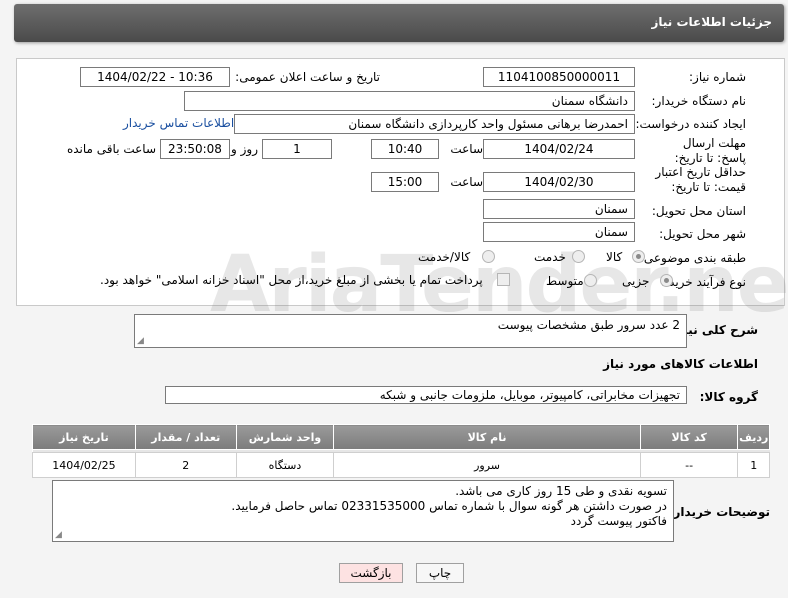  Describe the element at coordinates (700, 179) in the screenshot. I see `price-validity-label: حداقل تاریخ اعتبار قیمت: تا تاریخ:` at that location.